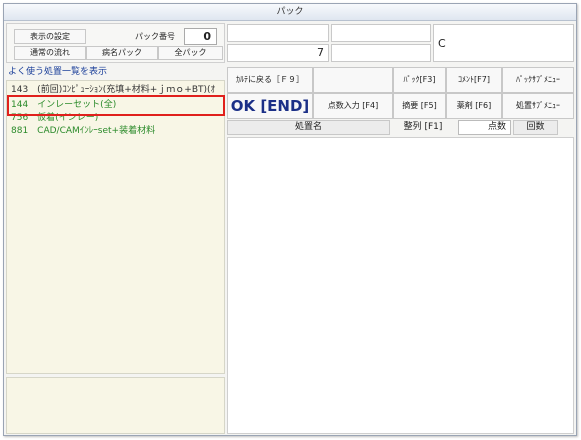 The width and height of the screenshot is (581, 440). Describe the element at coordinates (503, 43) in the screenshot. I see `code-field: C` at that location.